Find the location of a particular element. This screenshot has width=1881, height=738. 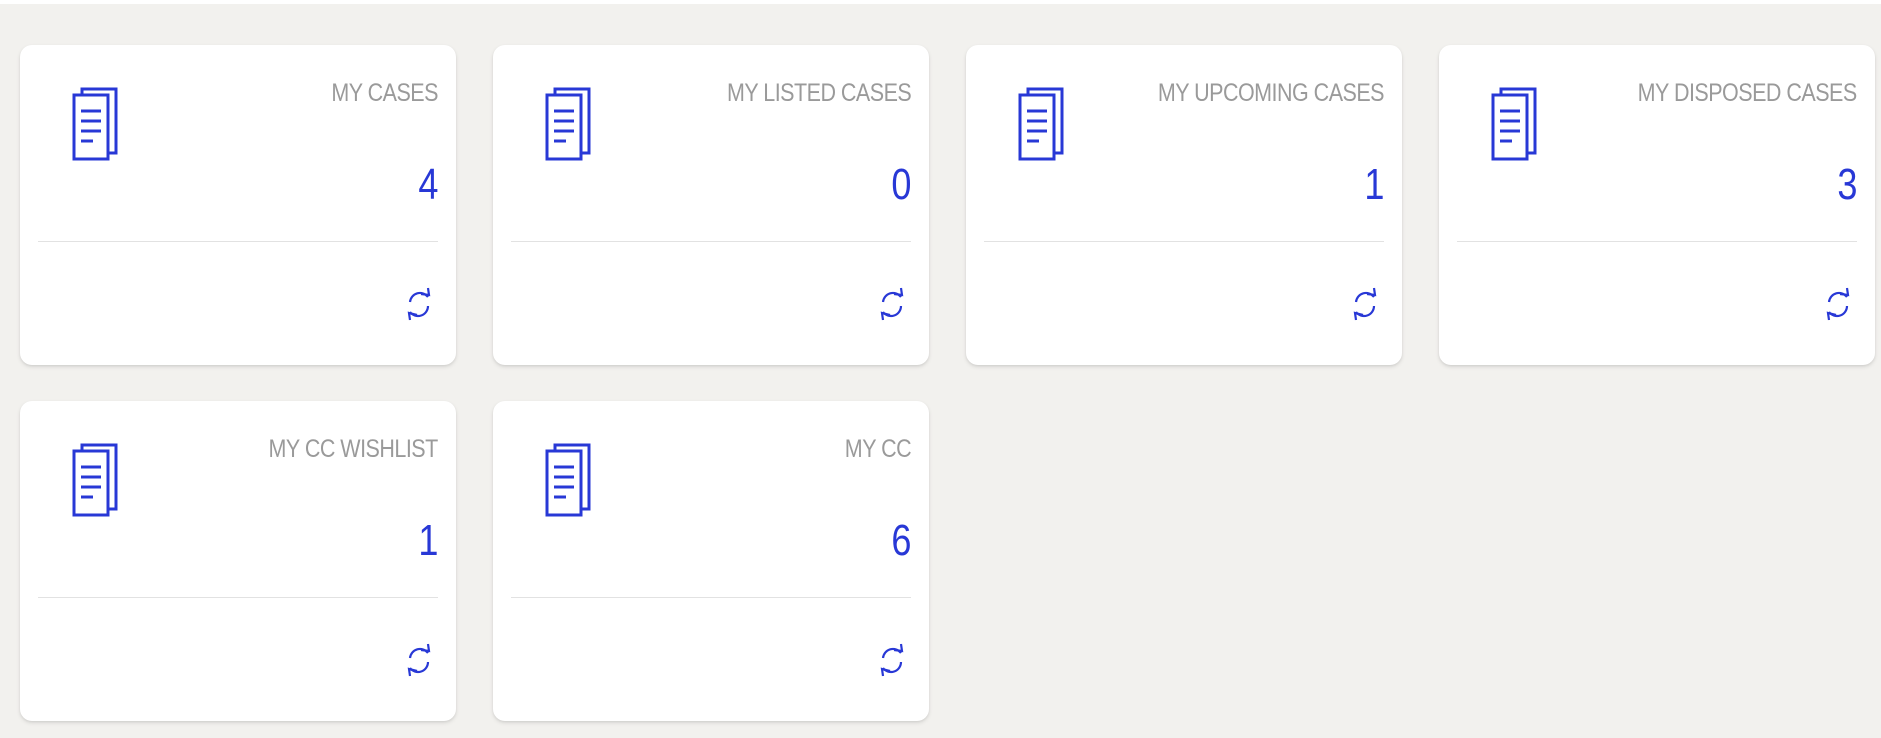

card-title: MY DISPOSED CASES is located at coordinates (1747, 93).